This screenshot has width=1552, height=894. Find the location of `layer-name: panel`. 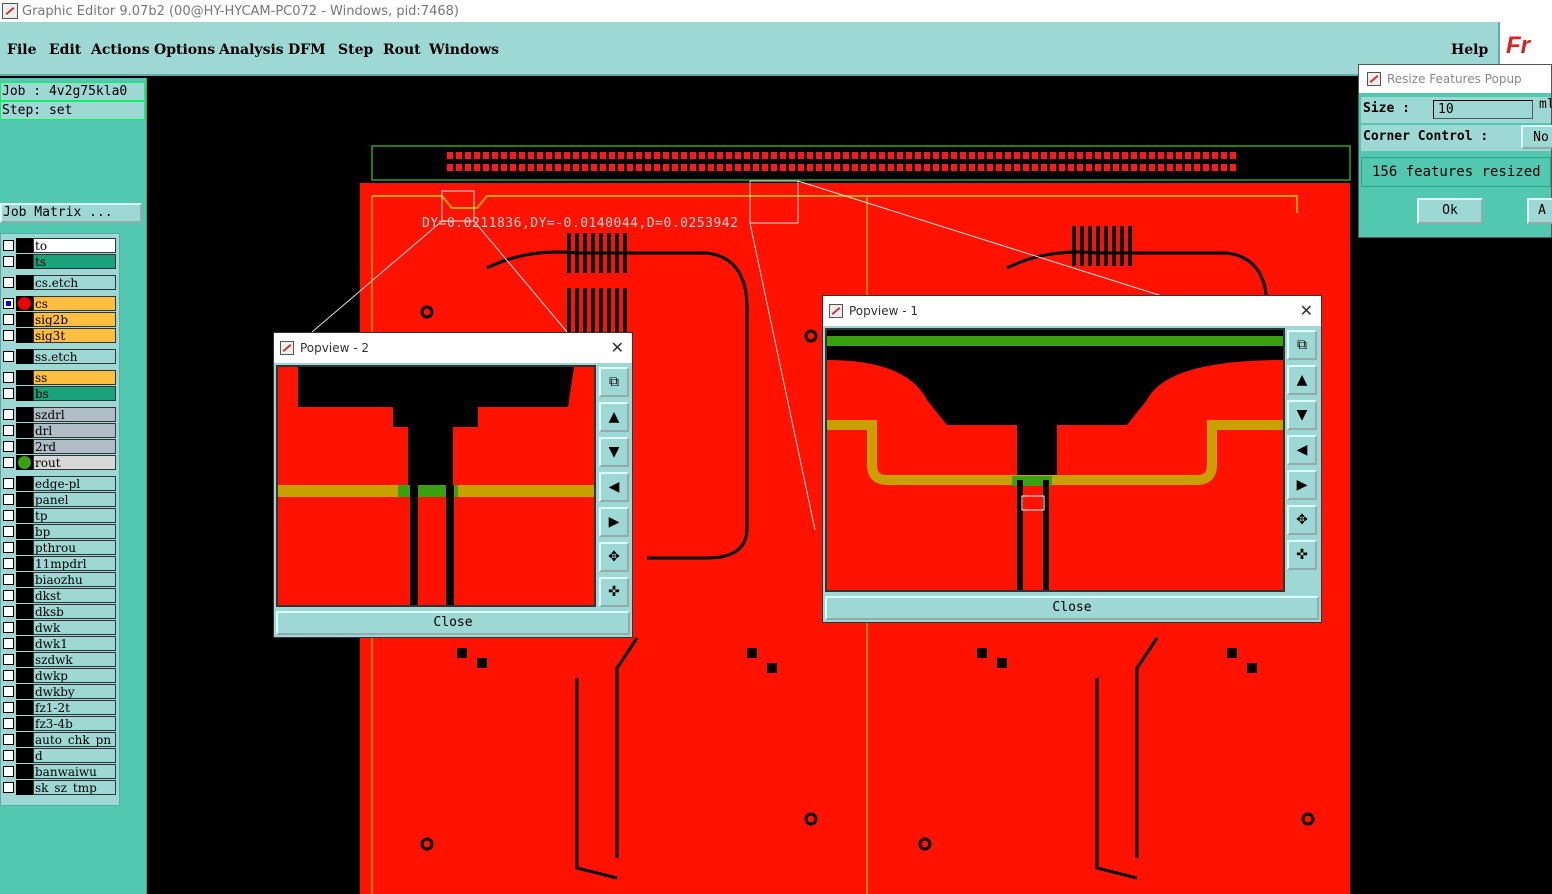

layer-name: panel is located at coordinates (74, 499).